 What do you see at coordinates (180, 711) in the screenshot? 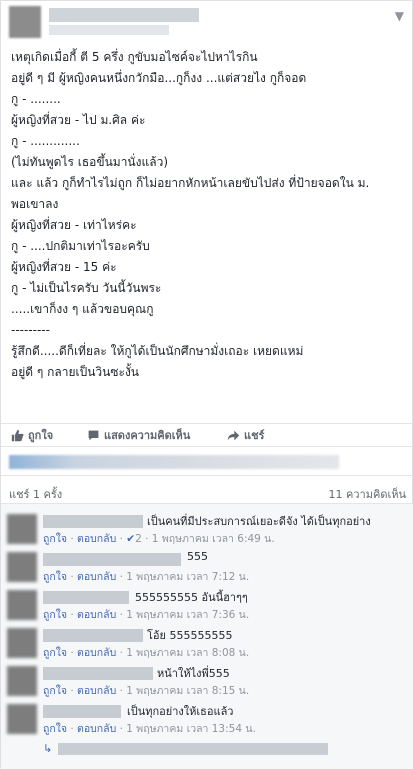
I see `comment-text: เป็นทุกอย่างให้เธอแล้ว` at bounding box center [180, 711].